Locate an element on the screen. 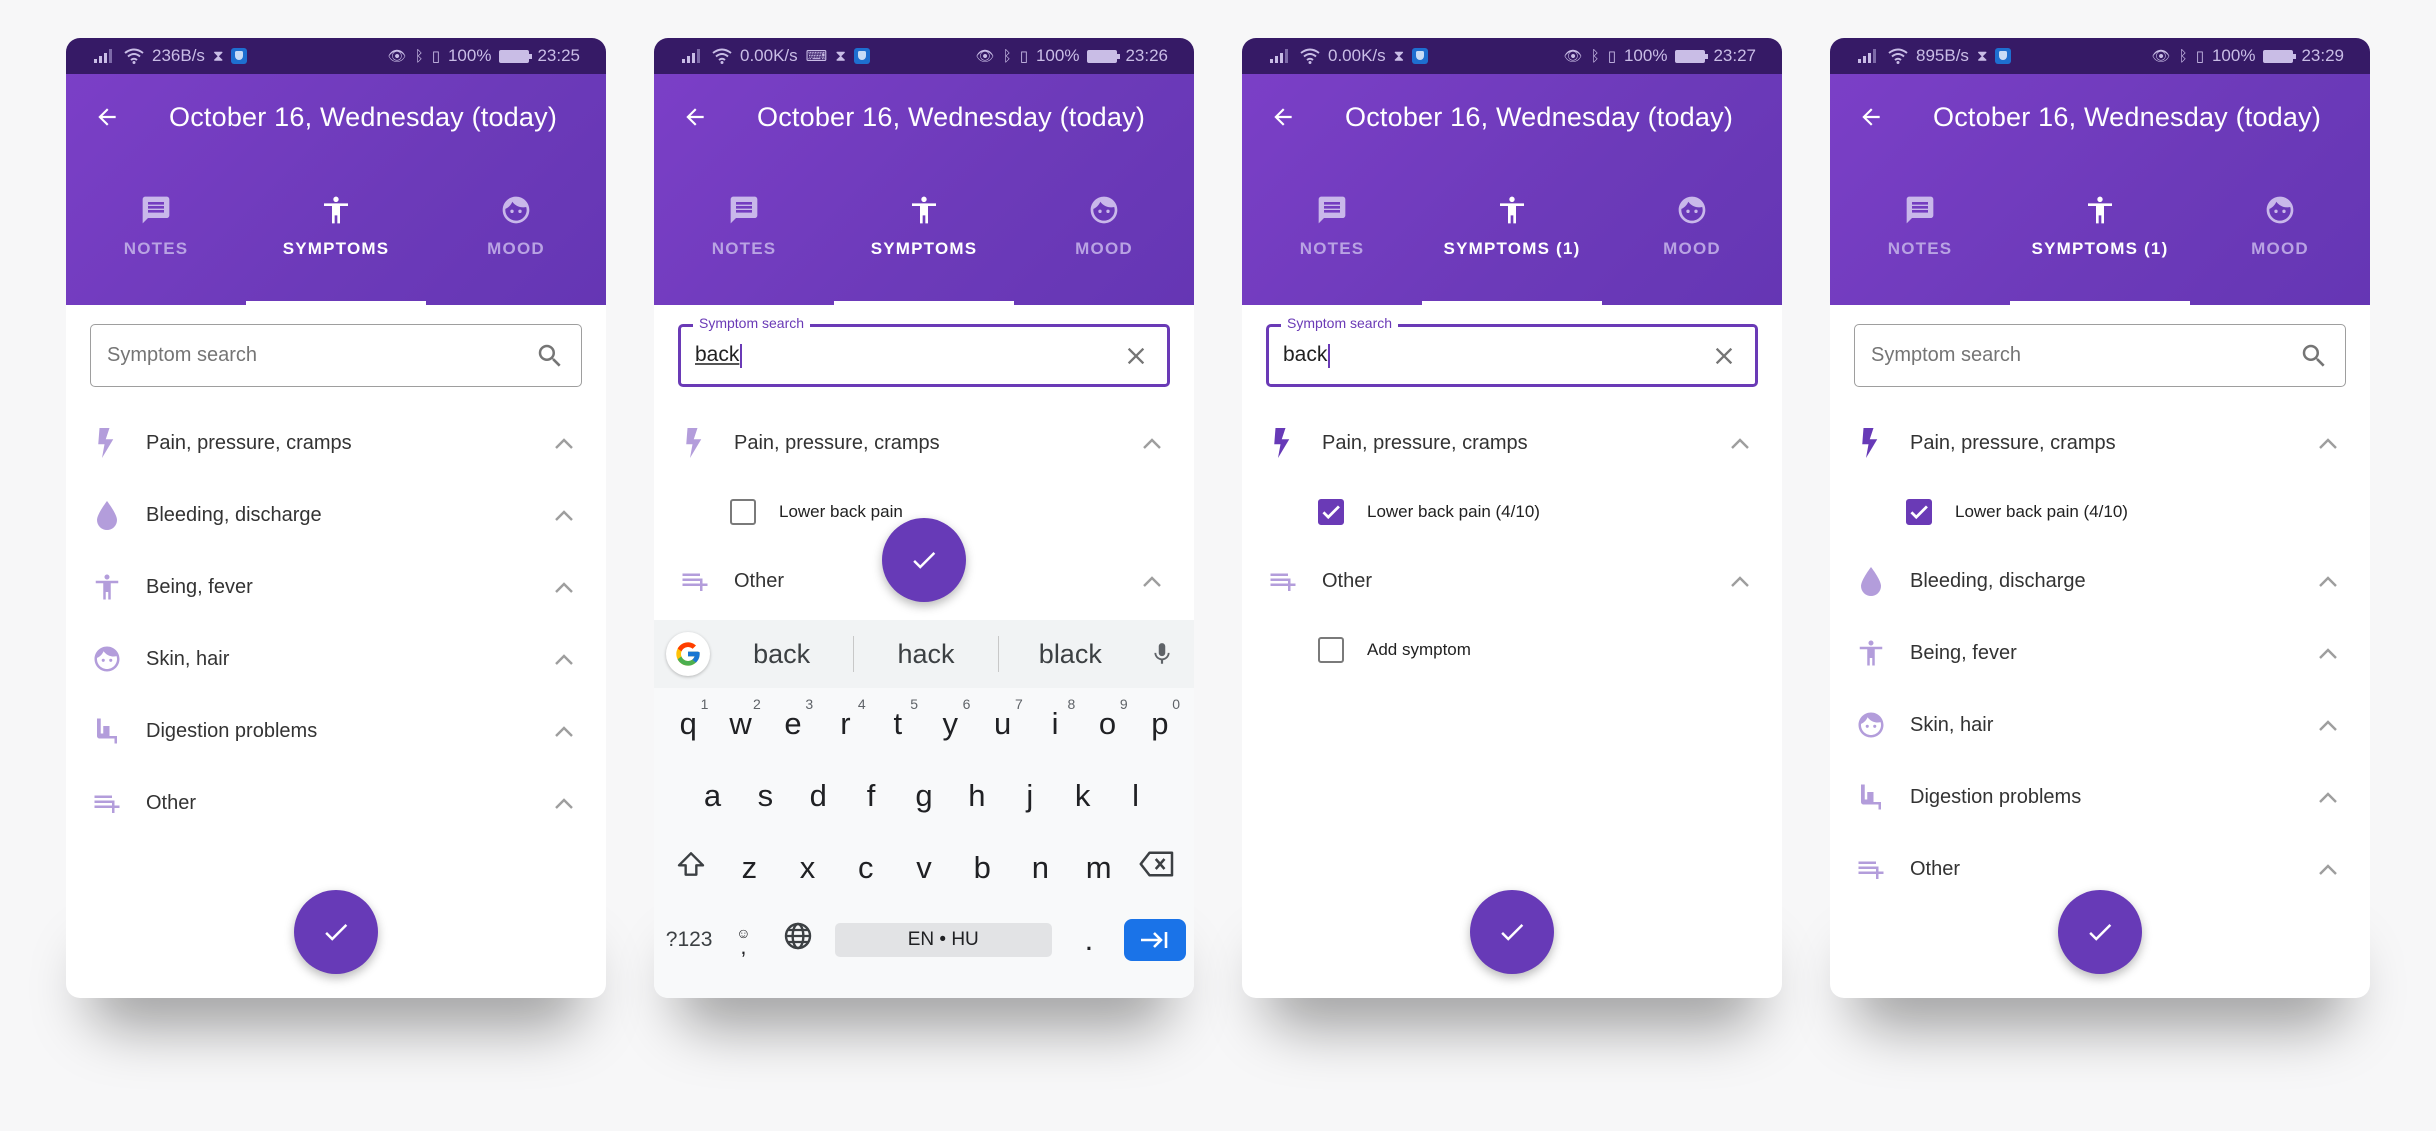 The height and width of the screenshot is (1131, 2436). key: s is located at coordinates (765, 796).